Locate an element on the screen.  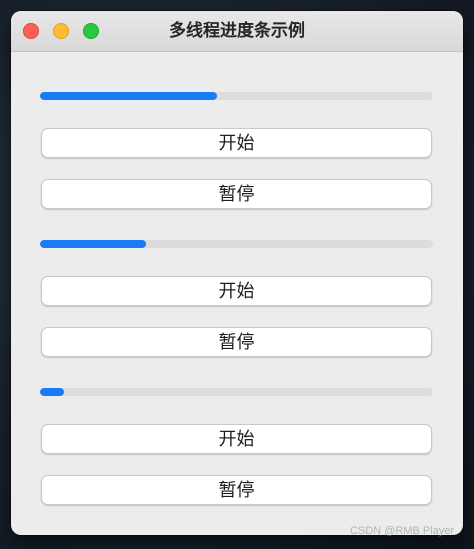
window-title: 多线程进度条示例 is located at coordinates (237, 31).